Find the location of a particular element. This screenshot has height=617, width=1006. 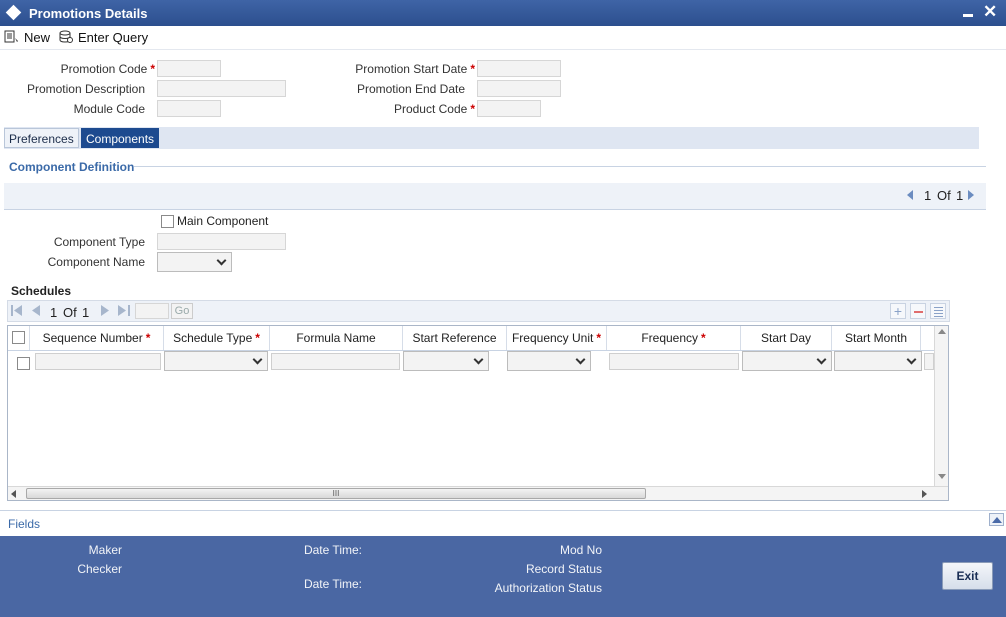

last-page-icon is located at coordinates (124, 310).